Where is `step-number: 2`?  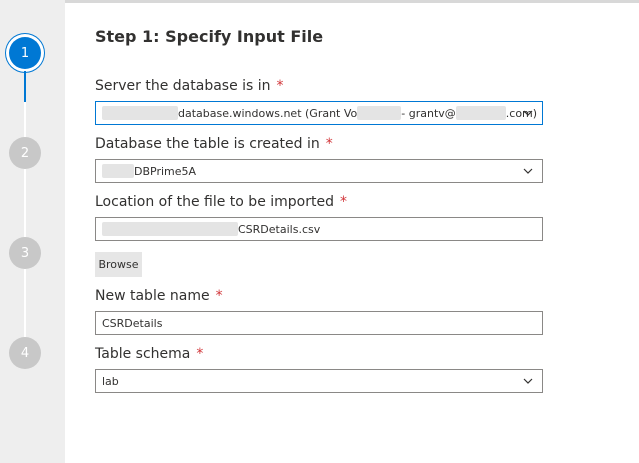 step-number: 2 is located at coordinates (25, 153).